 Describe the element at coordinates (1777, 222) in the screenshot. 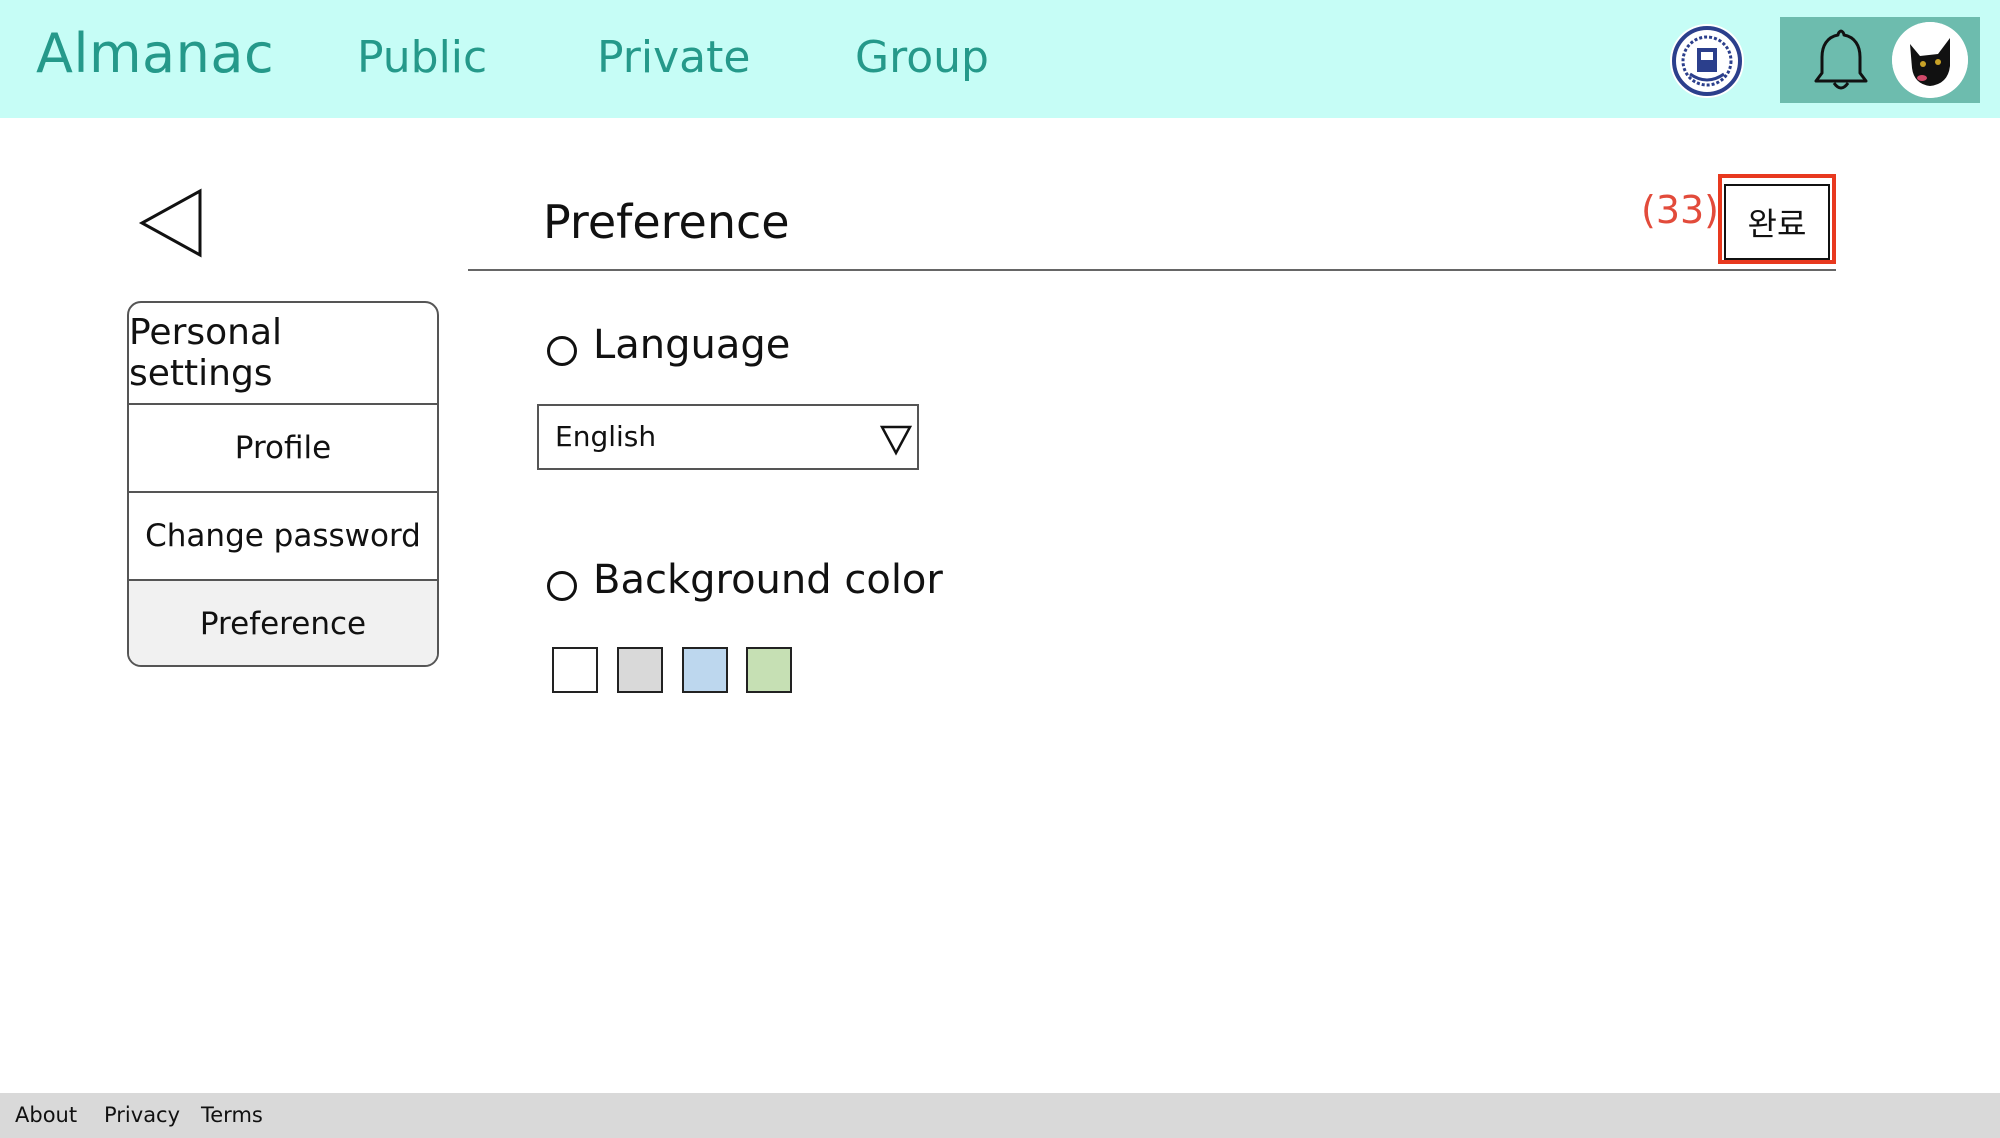

I see `done-button: 완료` at that location.